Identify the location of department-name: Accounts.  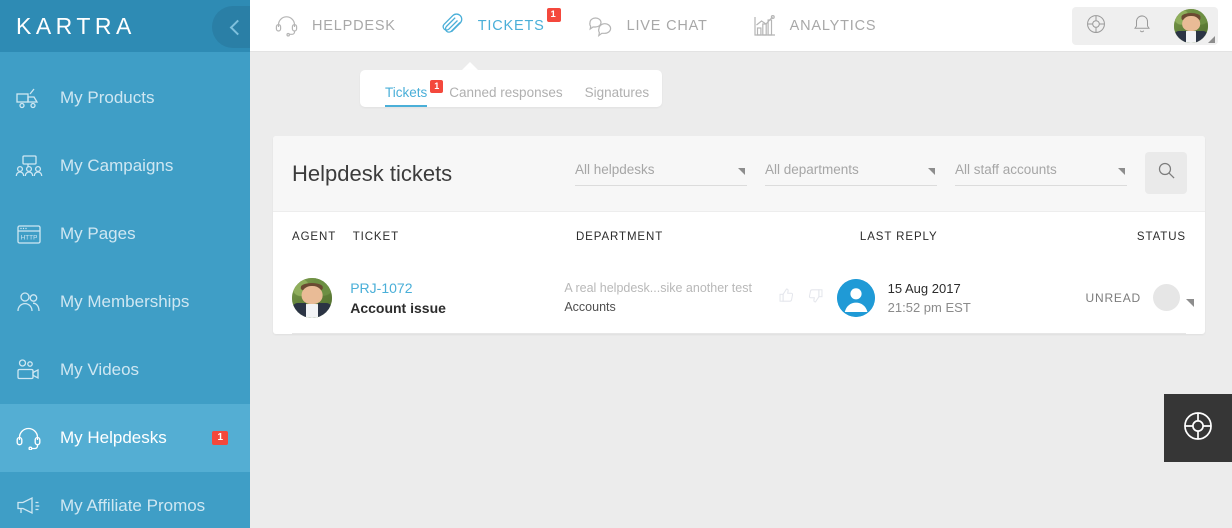
(590, 307).